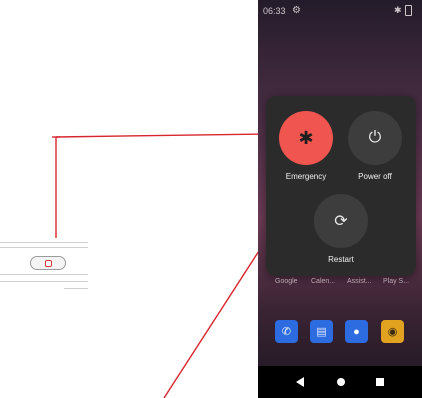 This screenshot has width=422, height=398. Describe the element at coordinates (375, 138) in the screenshot. I see `power-icon: ⏻` at that location.